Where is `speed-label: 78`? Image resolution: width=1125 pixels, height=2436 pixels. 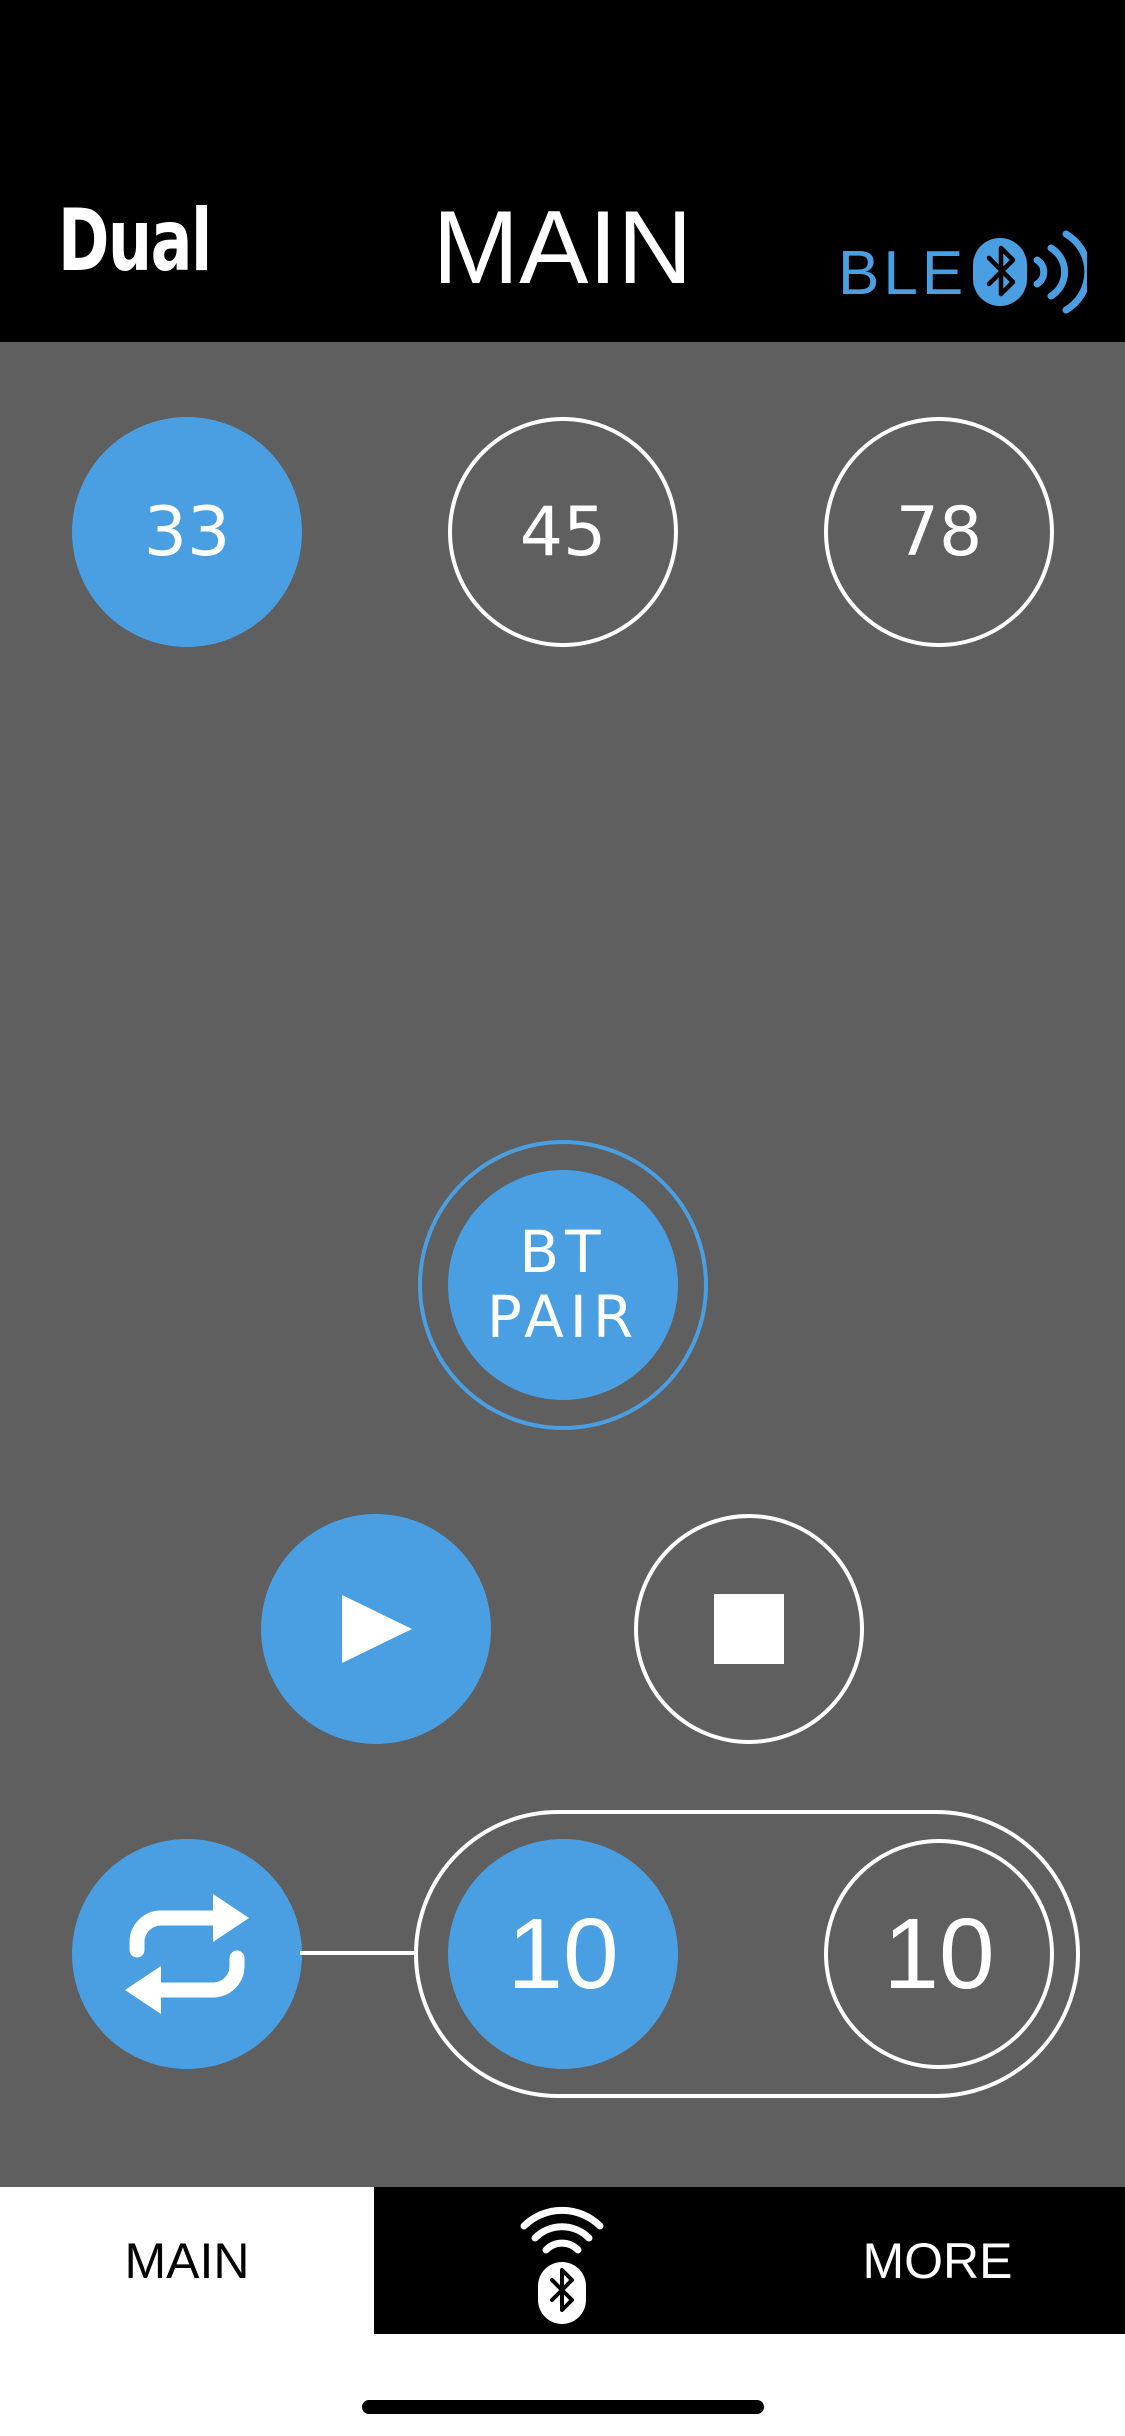
speed-label: 78 is located at coordinates (939, 532).